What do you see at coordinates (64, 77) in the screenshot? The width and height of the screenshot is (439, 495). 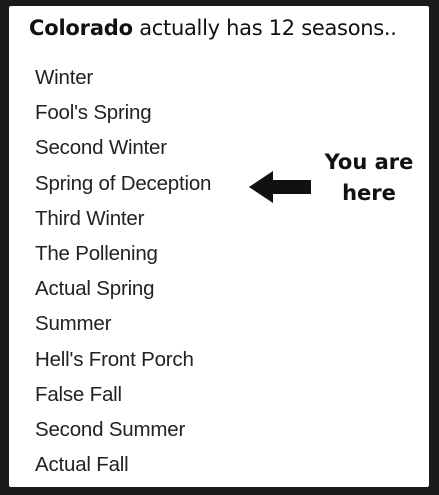 I see `season-item: Winter` at bounding box center [64, 77].